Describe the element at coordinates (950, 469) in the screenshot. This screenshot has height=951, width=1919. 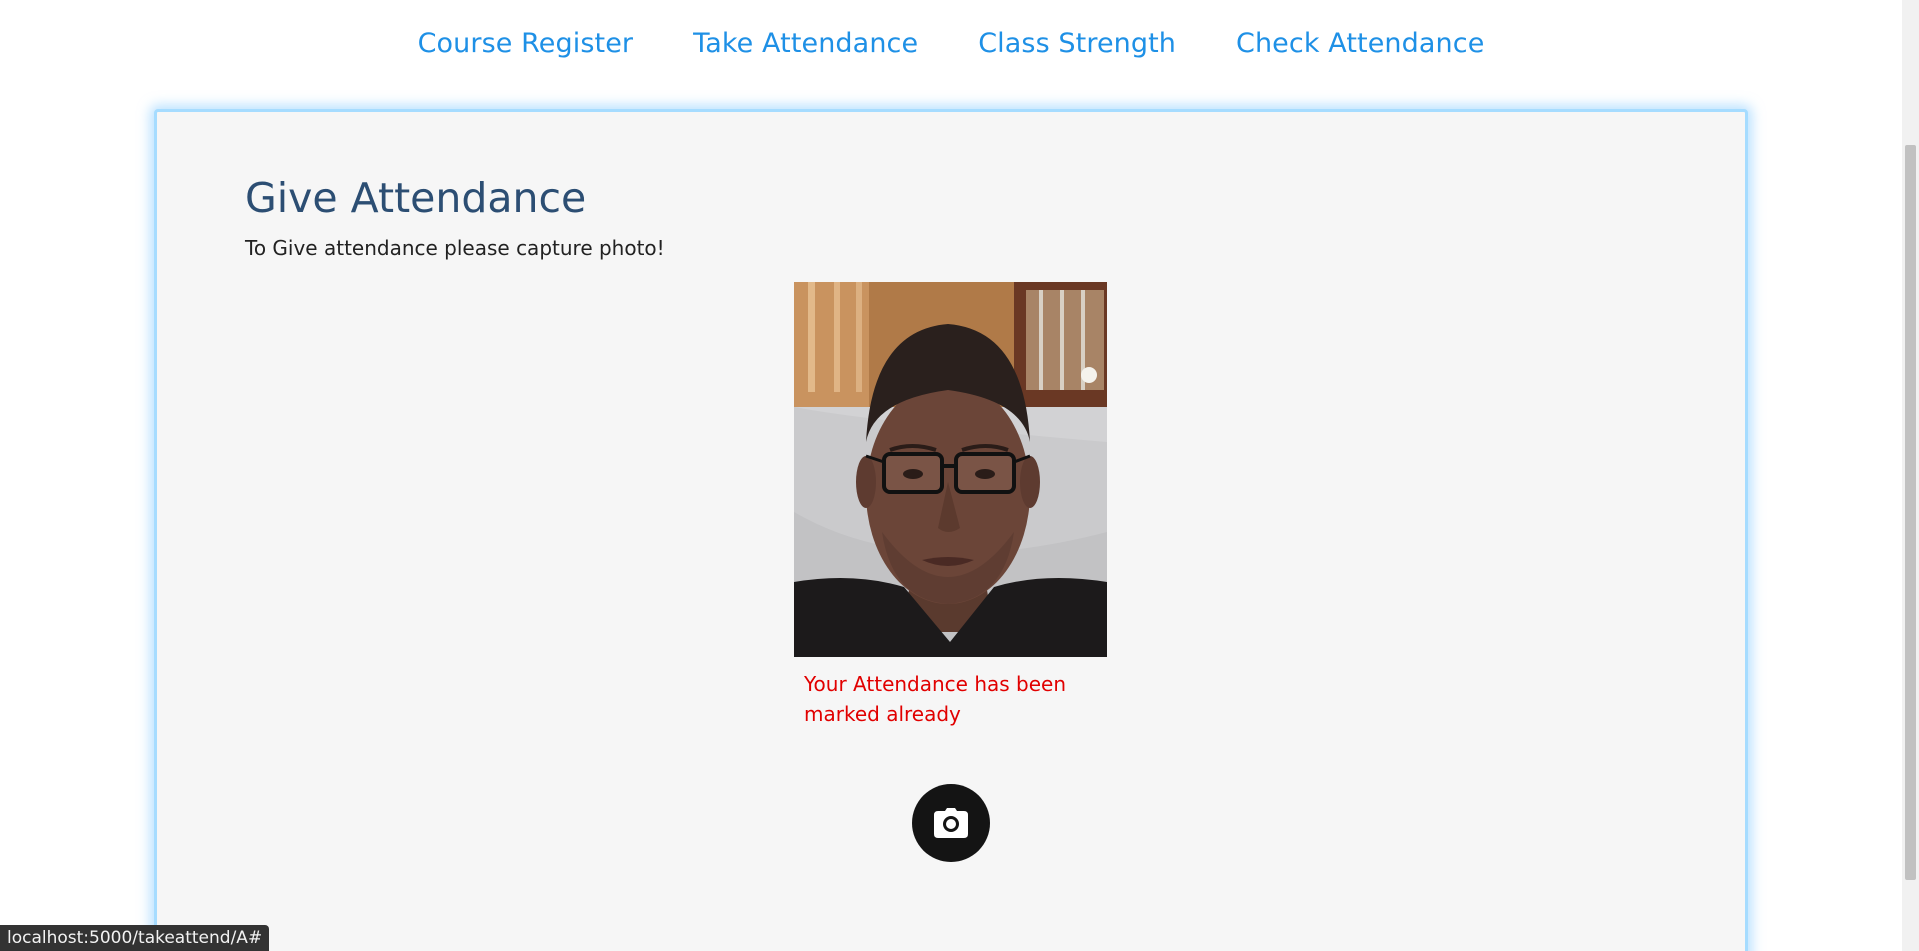
I see `captured-photo` at that location.